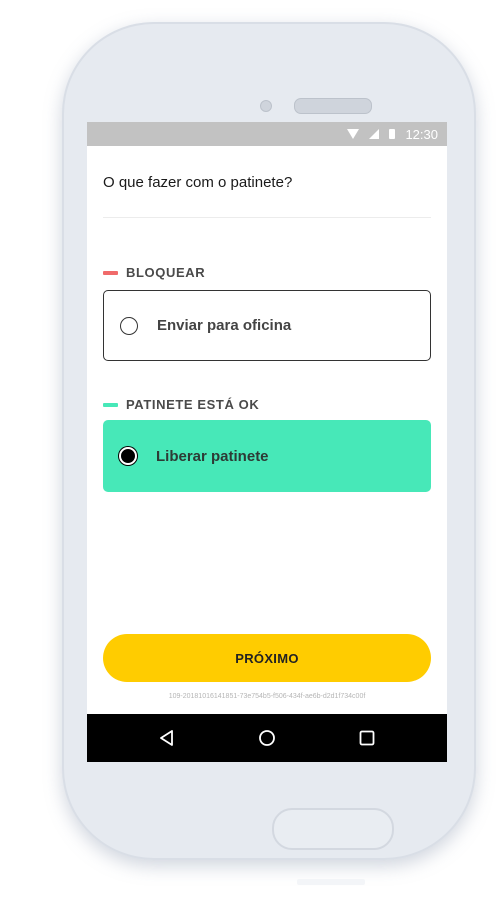 This screenshot has width=499, height=924. I want to click on section-label-ok: PATINETE ESTÁ OK, so click(181, 404).